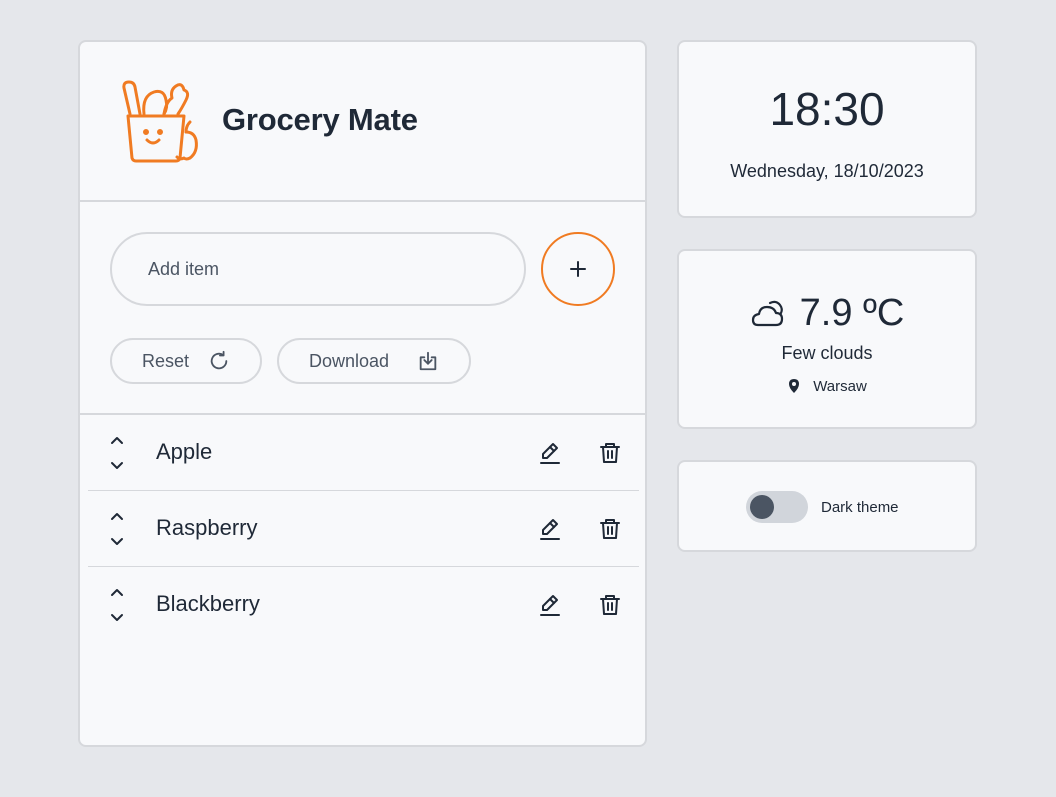 The image size is (1056, 797). I want to click on reset-button: Reset, so click(186, 361).